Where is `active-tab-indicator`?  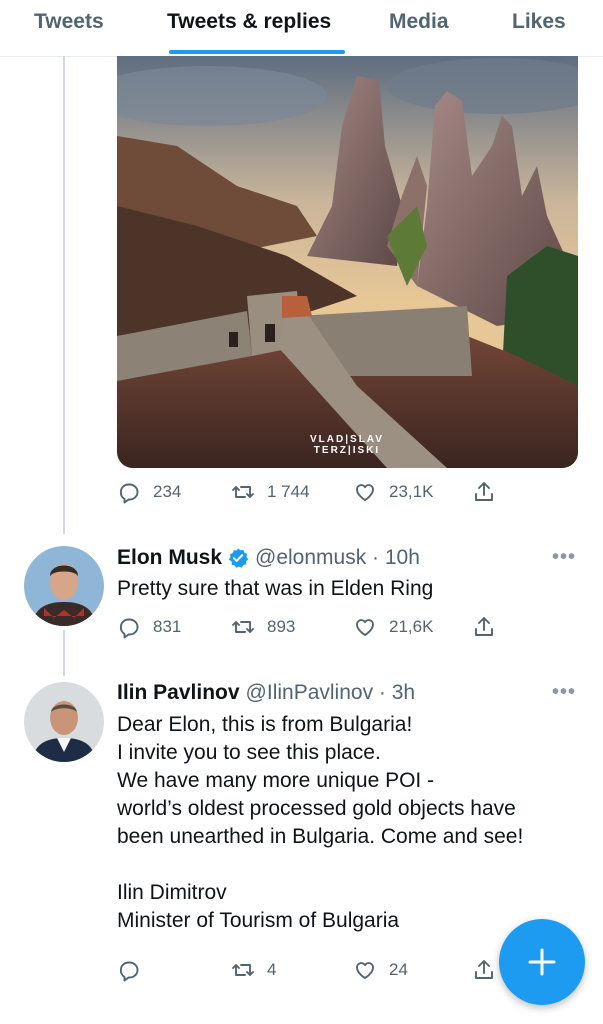 active-tab-indicator is located at coordinates (257, 52).